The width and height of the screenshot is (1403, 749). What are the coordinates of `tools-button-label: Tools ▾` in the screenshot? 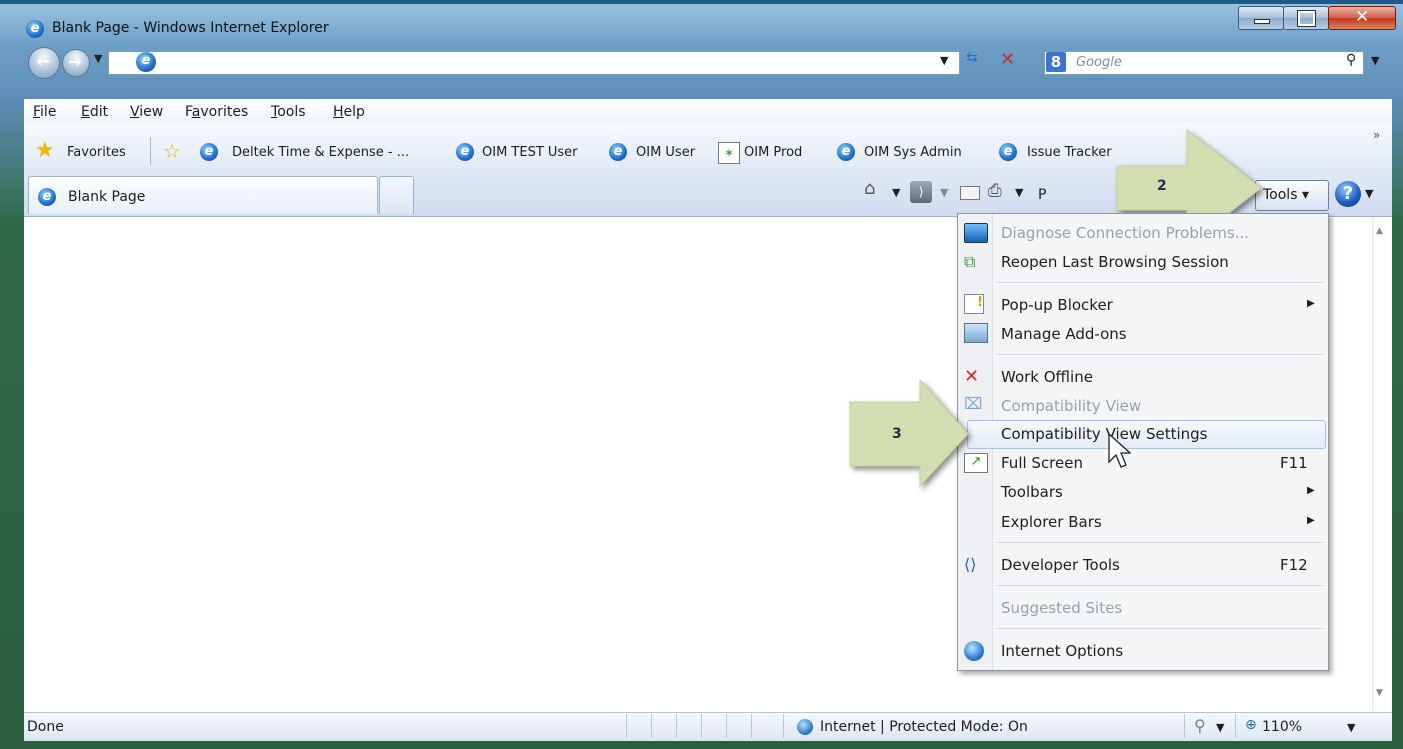 It's located at (1286, 195).